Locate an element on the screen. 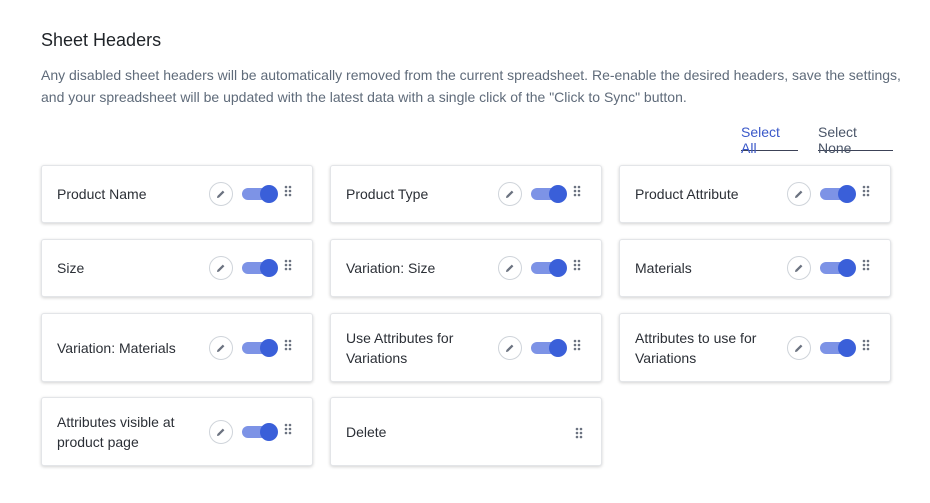  header-card: Product Type is located at coordinates (466, 194).